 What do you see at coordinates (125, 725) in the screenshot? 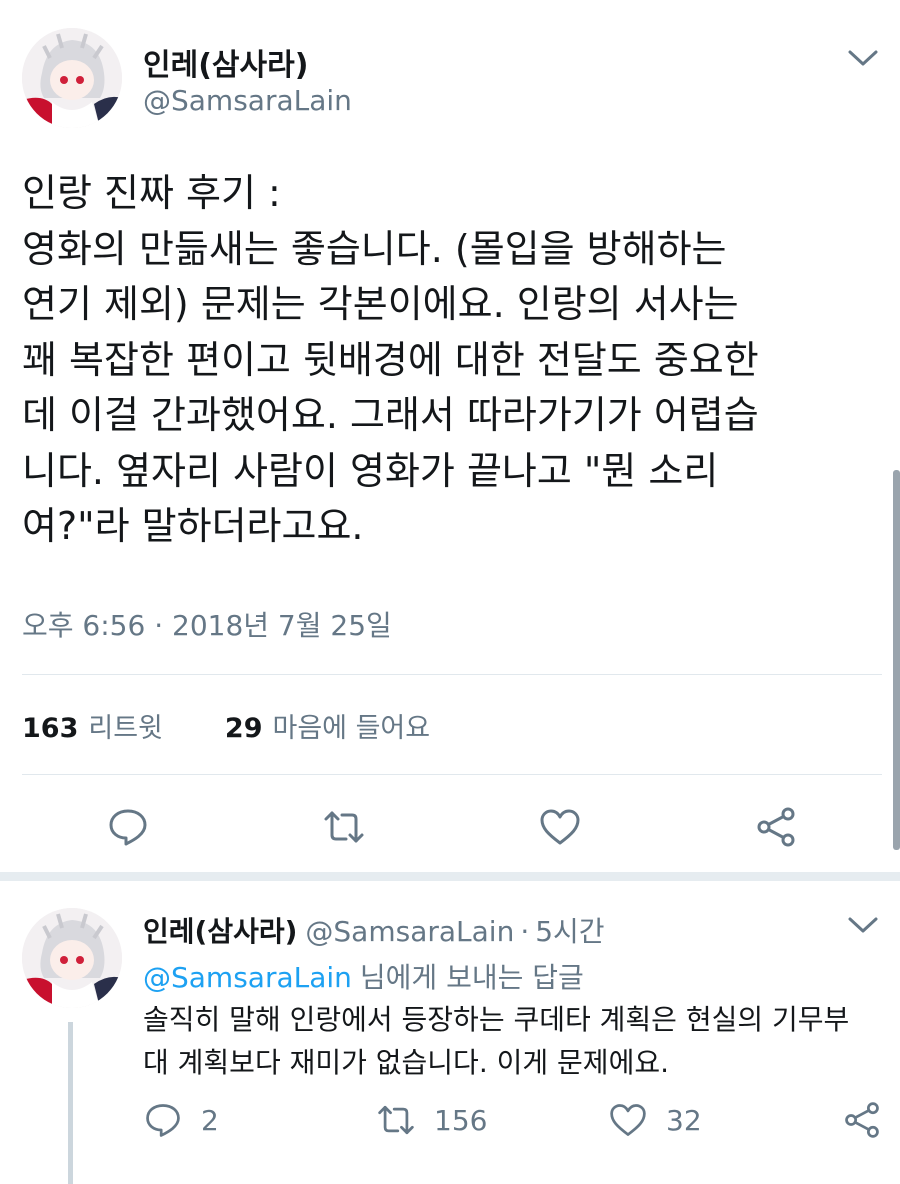
I see `retweet-label: 리트윗` at bounding box center [125, 725].